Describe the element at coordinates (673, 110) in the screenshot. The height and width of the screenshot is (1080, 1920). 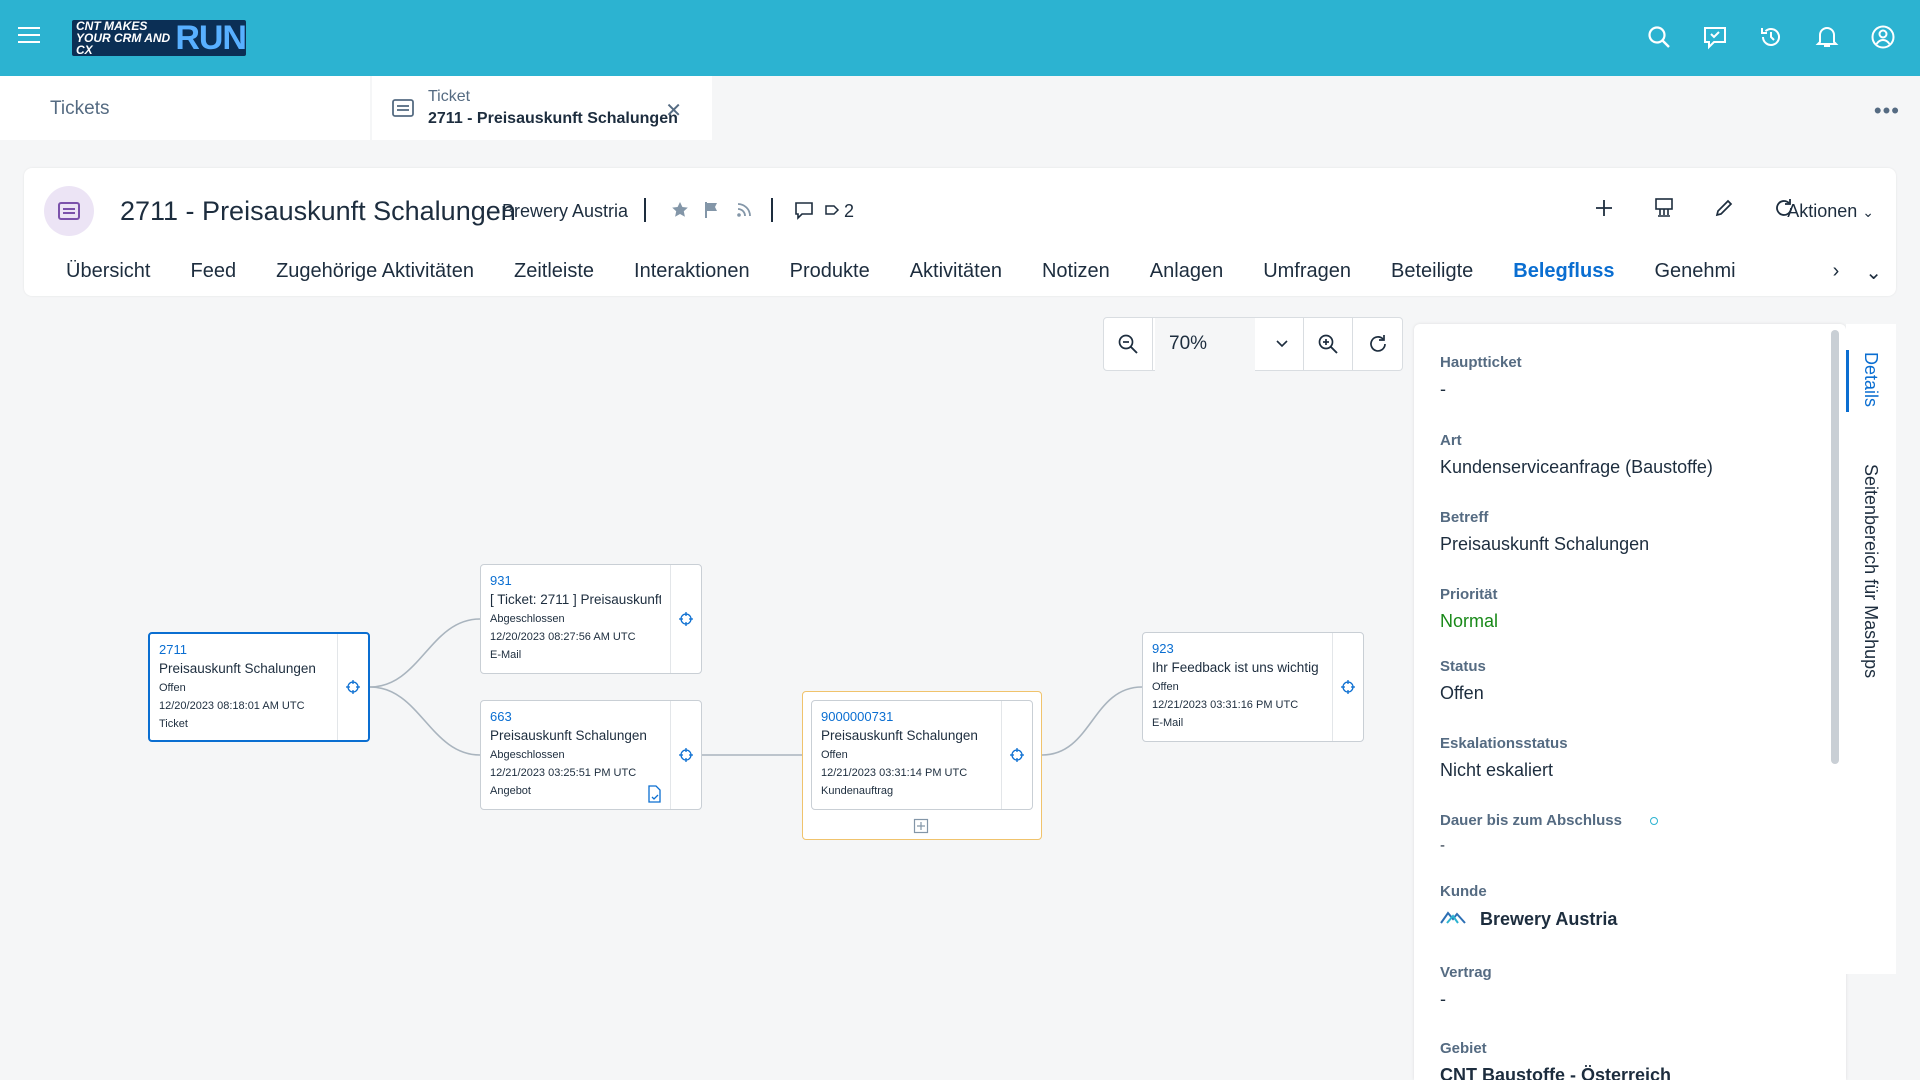
I see `close-tab-icon: ✕` at that location.